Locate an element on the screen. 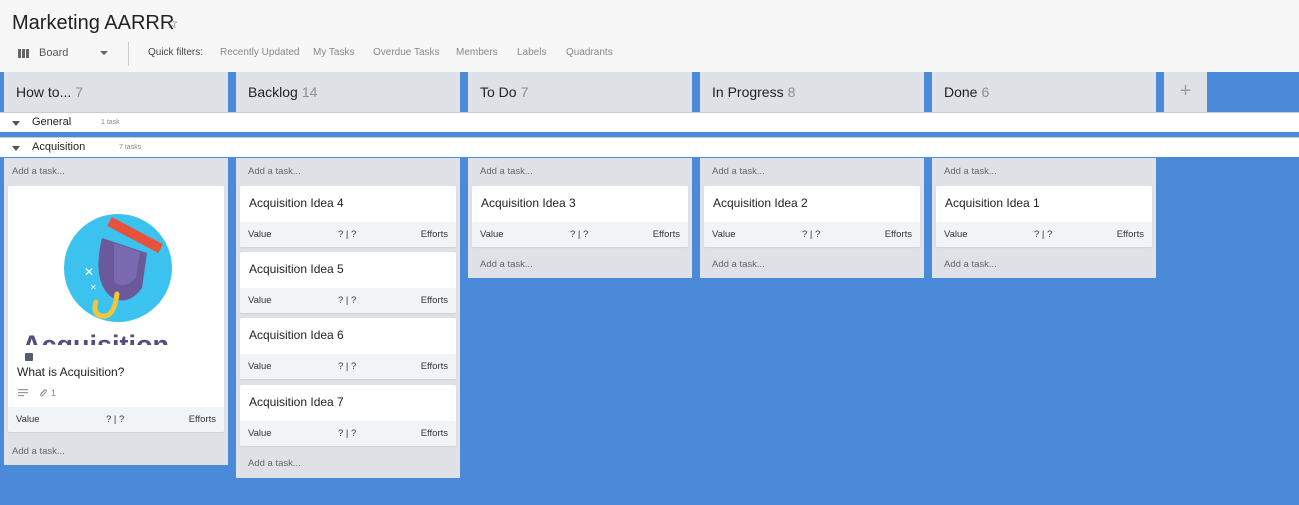  task-card: Acquisition Idea 6 Value ? | ? Efforts is located at coordinates (348, 348).